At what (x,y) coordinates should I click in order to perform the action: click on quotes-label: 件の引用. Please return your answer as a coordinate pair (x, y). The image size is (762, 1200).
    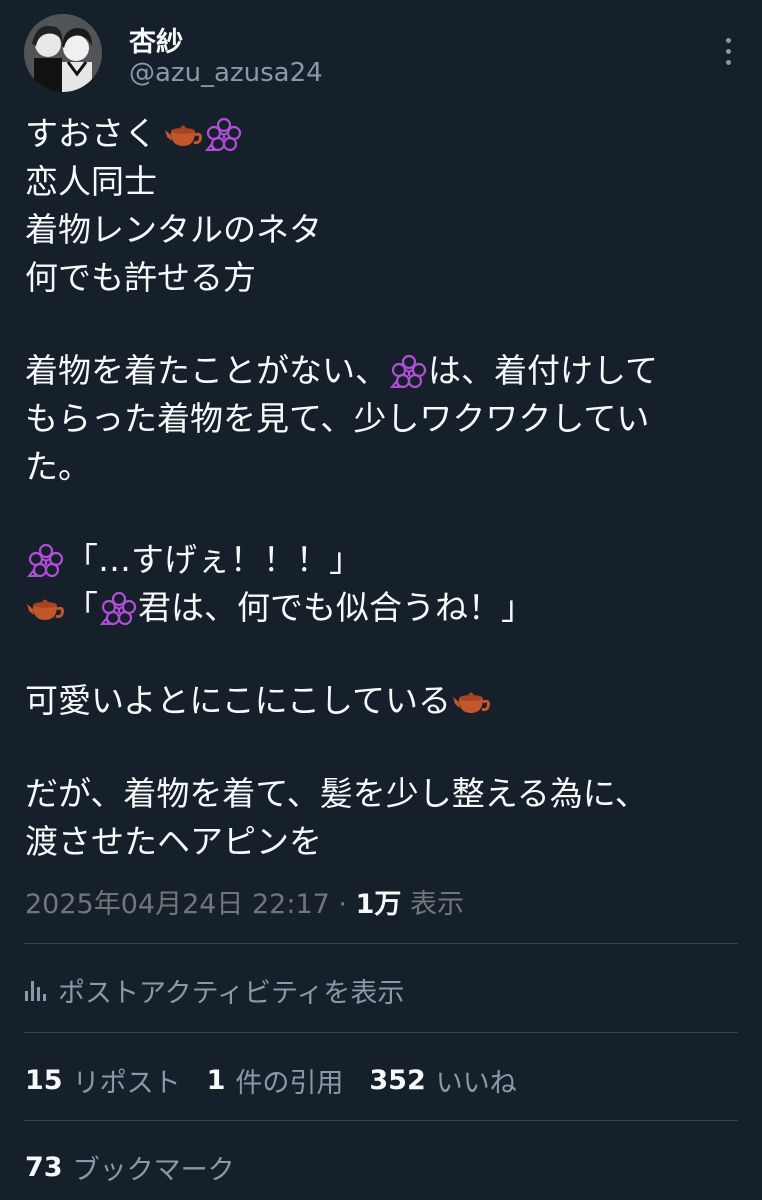
    Looking at the image, I should click on (289, 1083).